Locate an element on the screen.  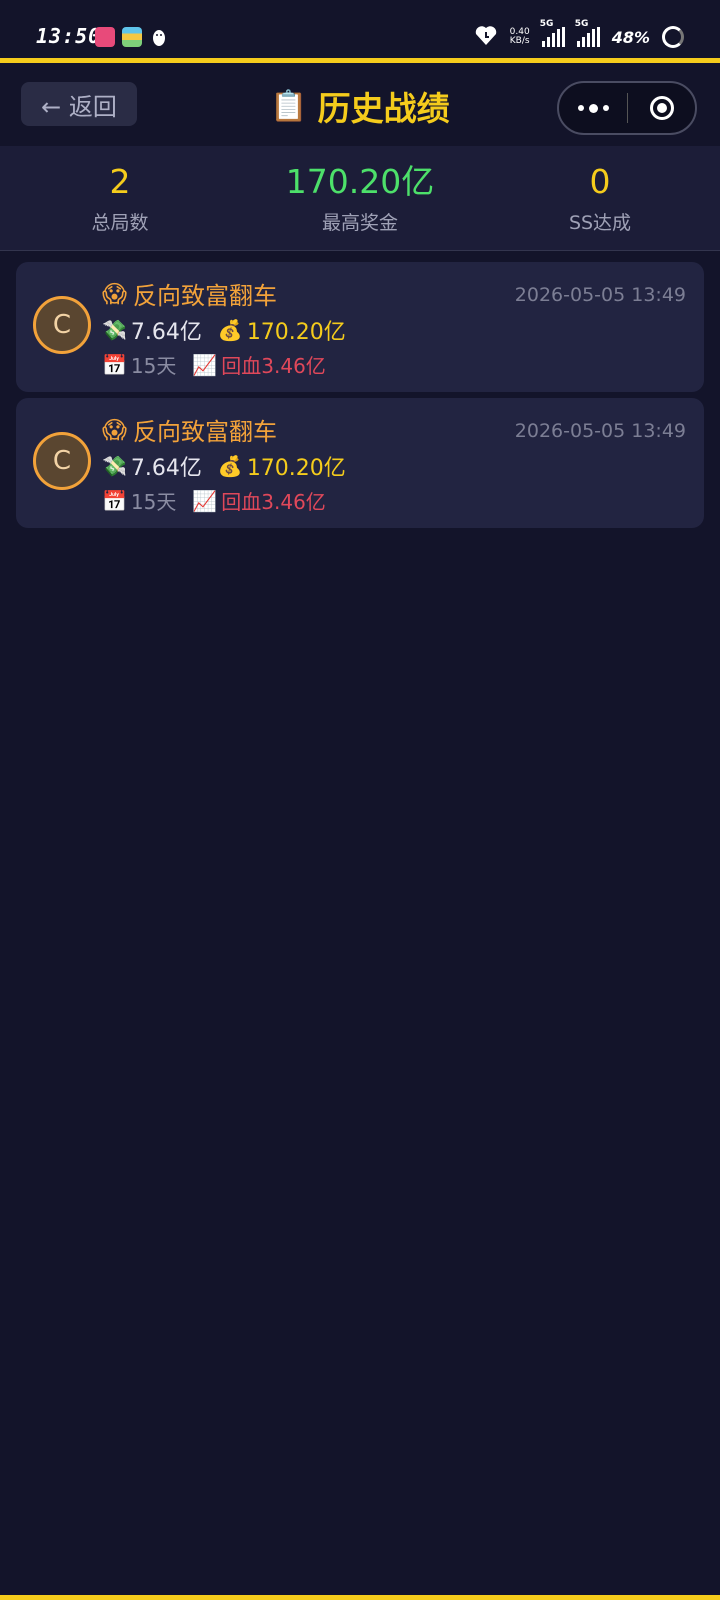
clipboard-icon: 📋 is located at coordinates (289, 106).